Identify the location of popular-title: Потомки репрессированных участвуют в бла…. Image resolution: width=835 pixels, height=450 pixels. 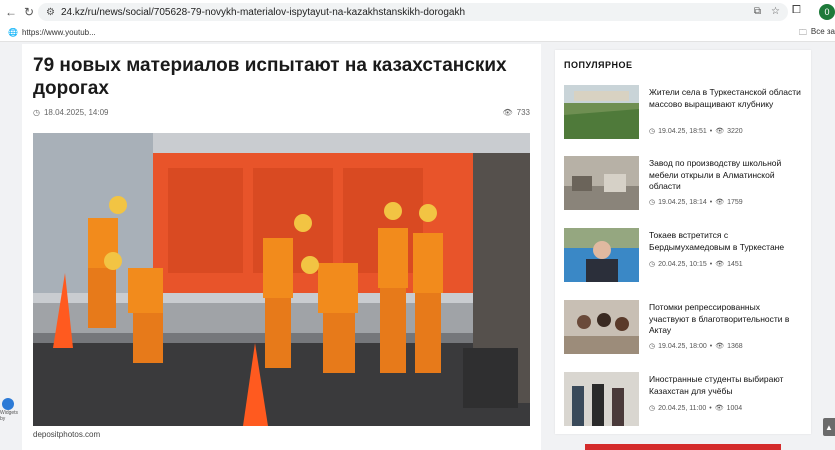
(725, 319).